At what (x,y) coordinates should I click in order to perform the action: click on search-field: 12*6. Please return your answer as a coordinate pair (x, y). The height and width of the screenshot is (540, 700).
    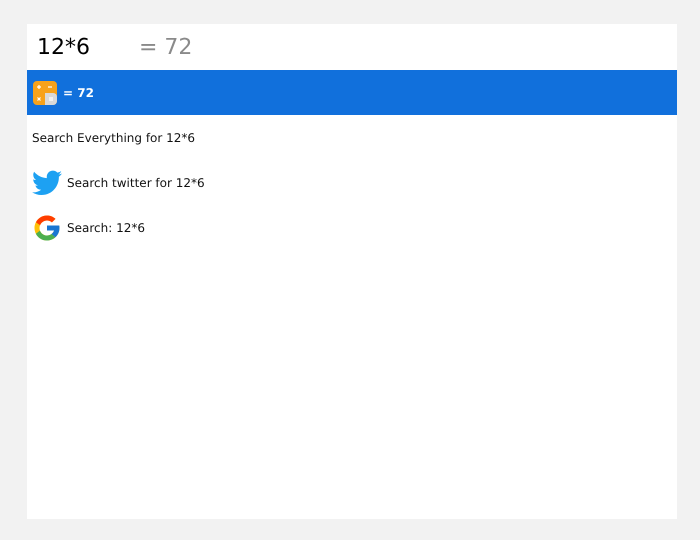
    Looking at the image, I should click on (85, 47).